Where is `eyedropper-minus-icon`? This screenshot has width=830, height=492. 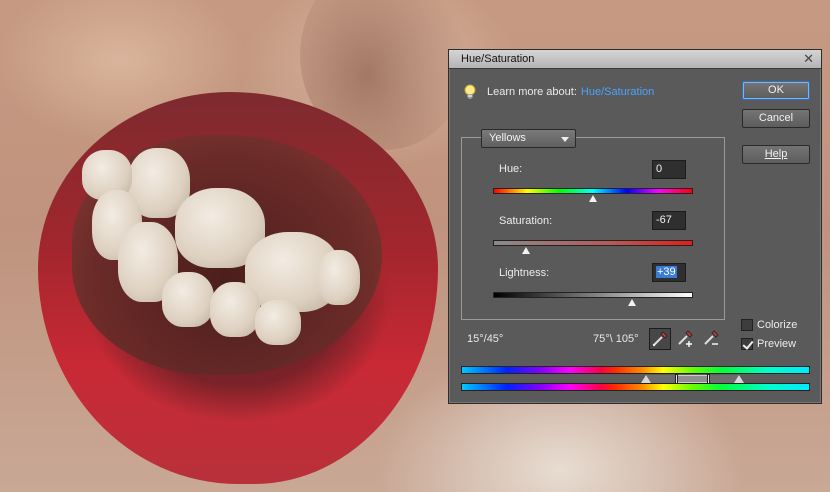
eyedropper-minus-icon is located at coordinates (711, 337).